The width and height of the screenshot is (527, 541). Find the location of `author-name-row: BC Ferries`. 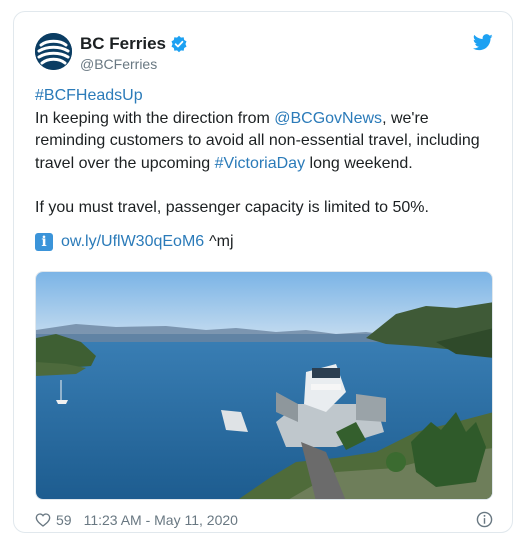

author-name-row: BC Ferries is located at coordinates (134, 44).